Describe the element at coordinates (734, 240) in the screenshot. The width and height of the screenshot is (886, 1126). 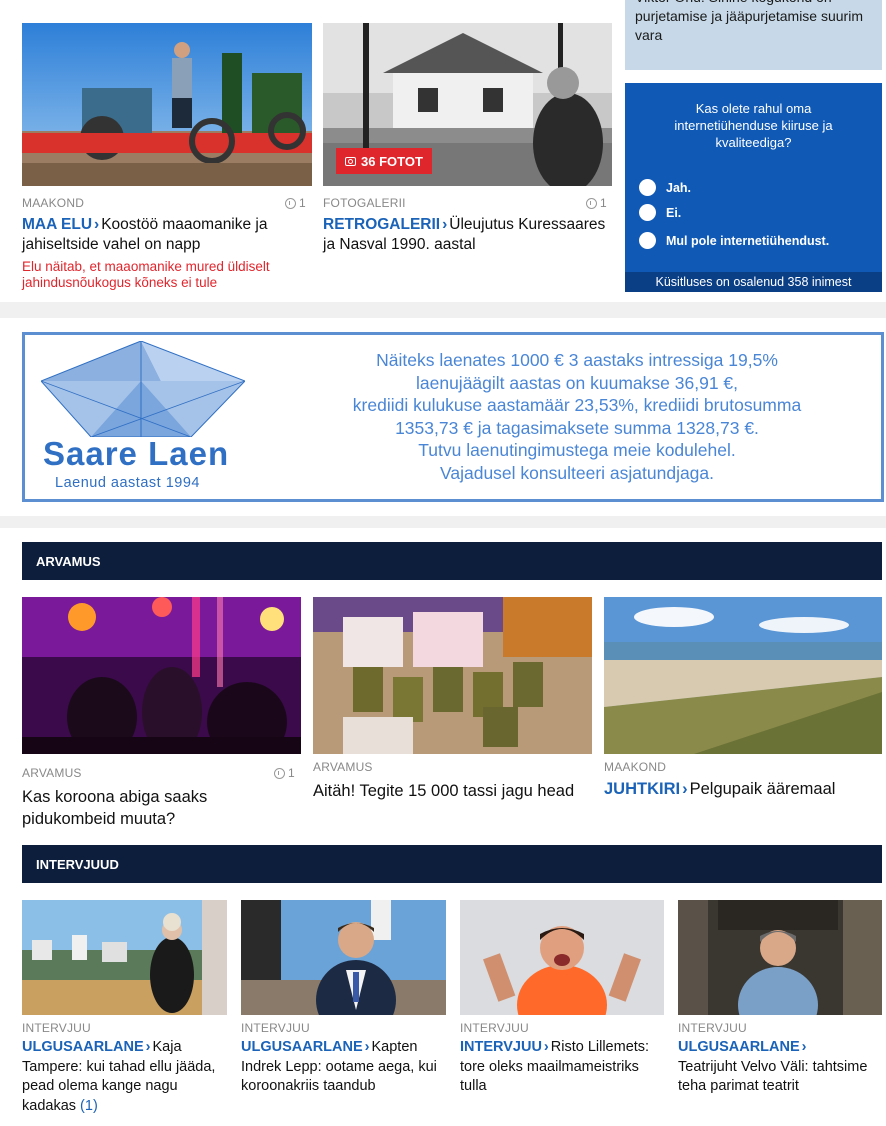
I see `poll-option: Mul pole internetiühendust.` at that location.